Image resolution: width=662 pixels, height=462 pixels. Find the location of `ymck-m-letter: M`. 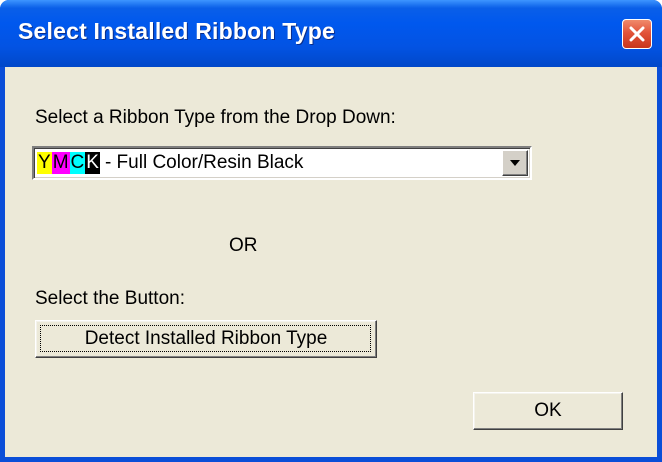

ymck-m-letter: M is located at coordinates (60, 163).